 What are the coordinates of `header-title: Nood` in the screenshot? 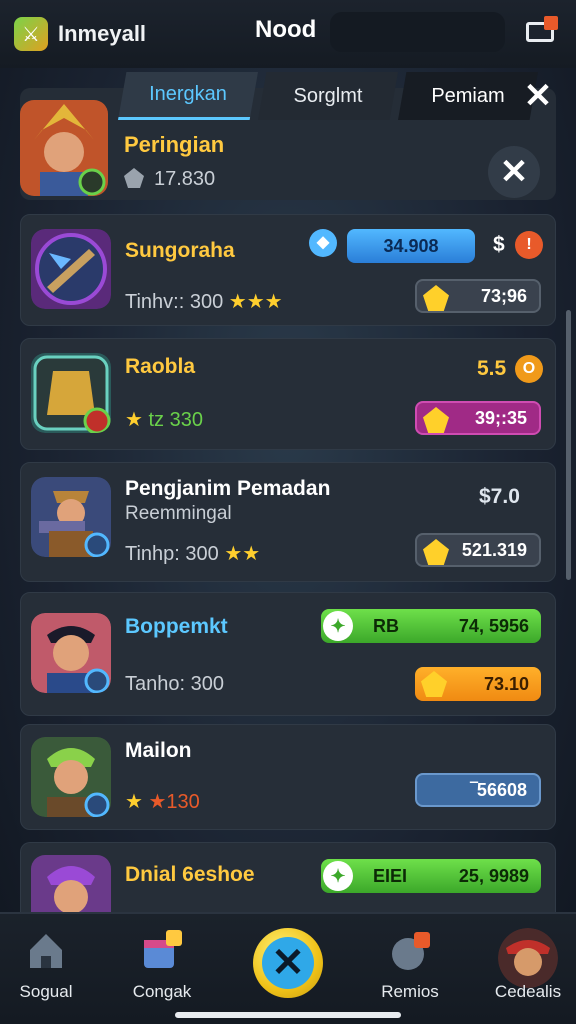 It's located at (286, 29).